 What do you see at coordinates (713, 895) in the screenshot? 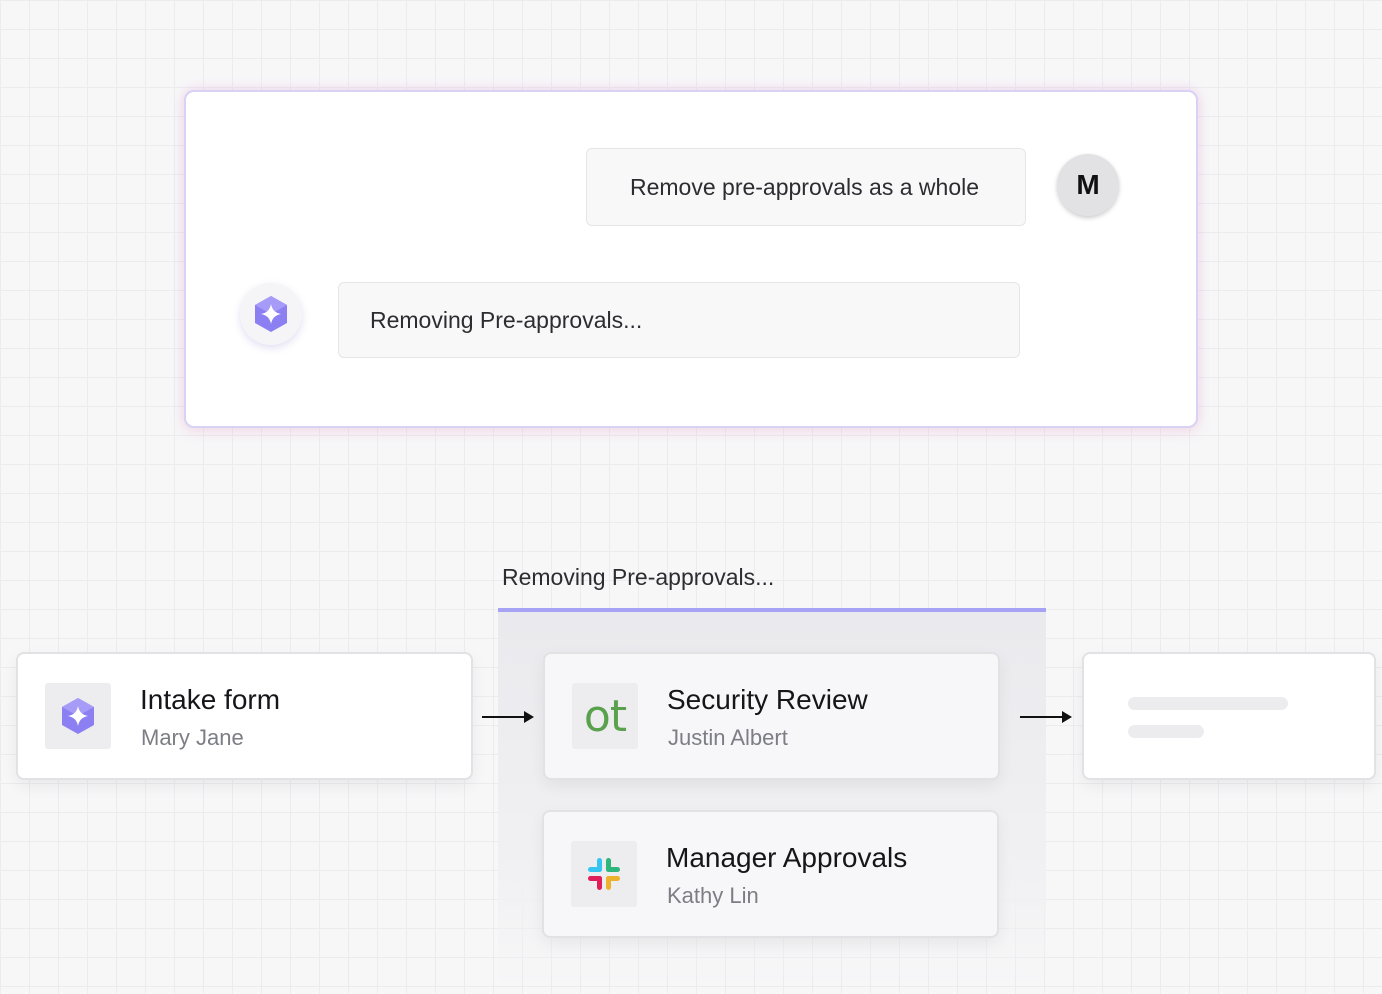
I see `node-assignee: Kathy Lin` at bounding box center [713, 895].